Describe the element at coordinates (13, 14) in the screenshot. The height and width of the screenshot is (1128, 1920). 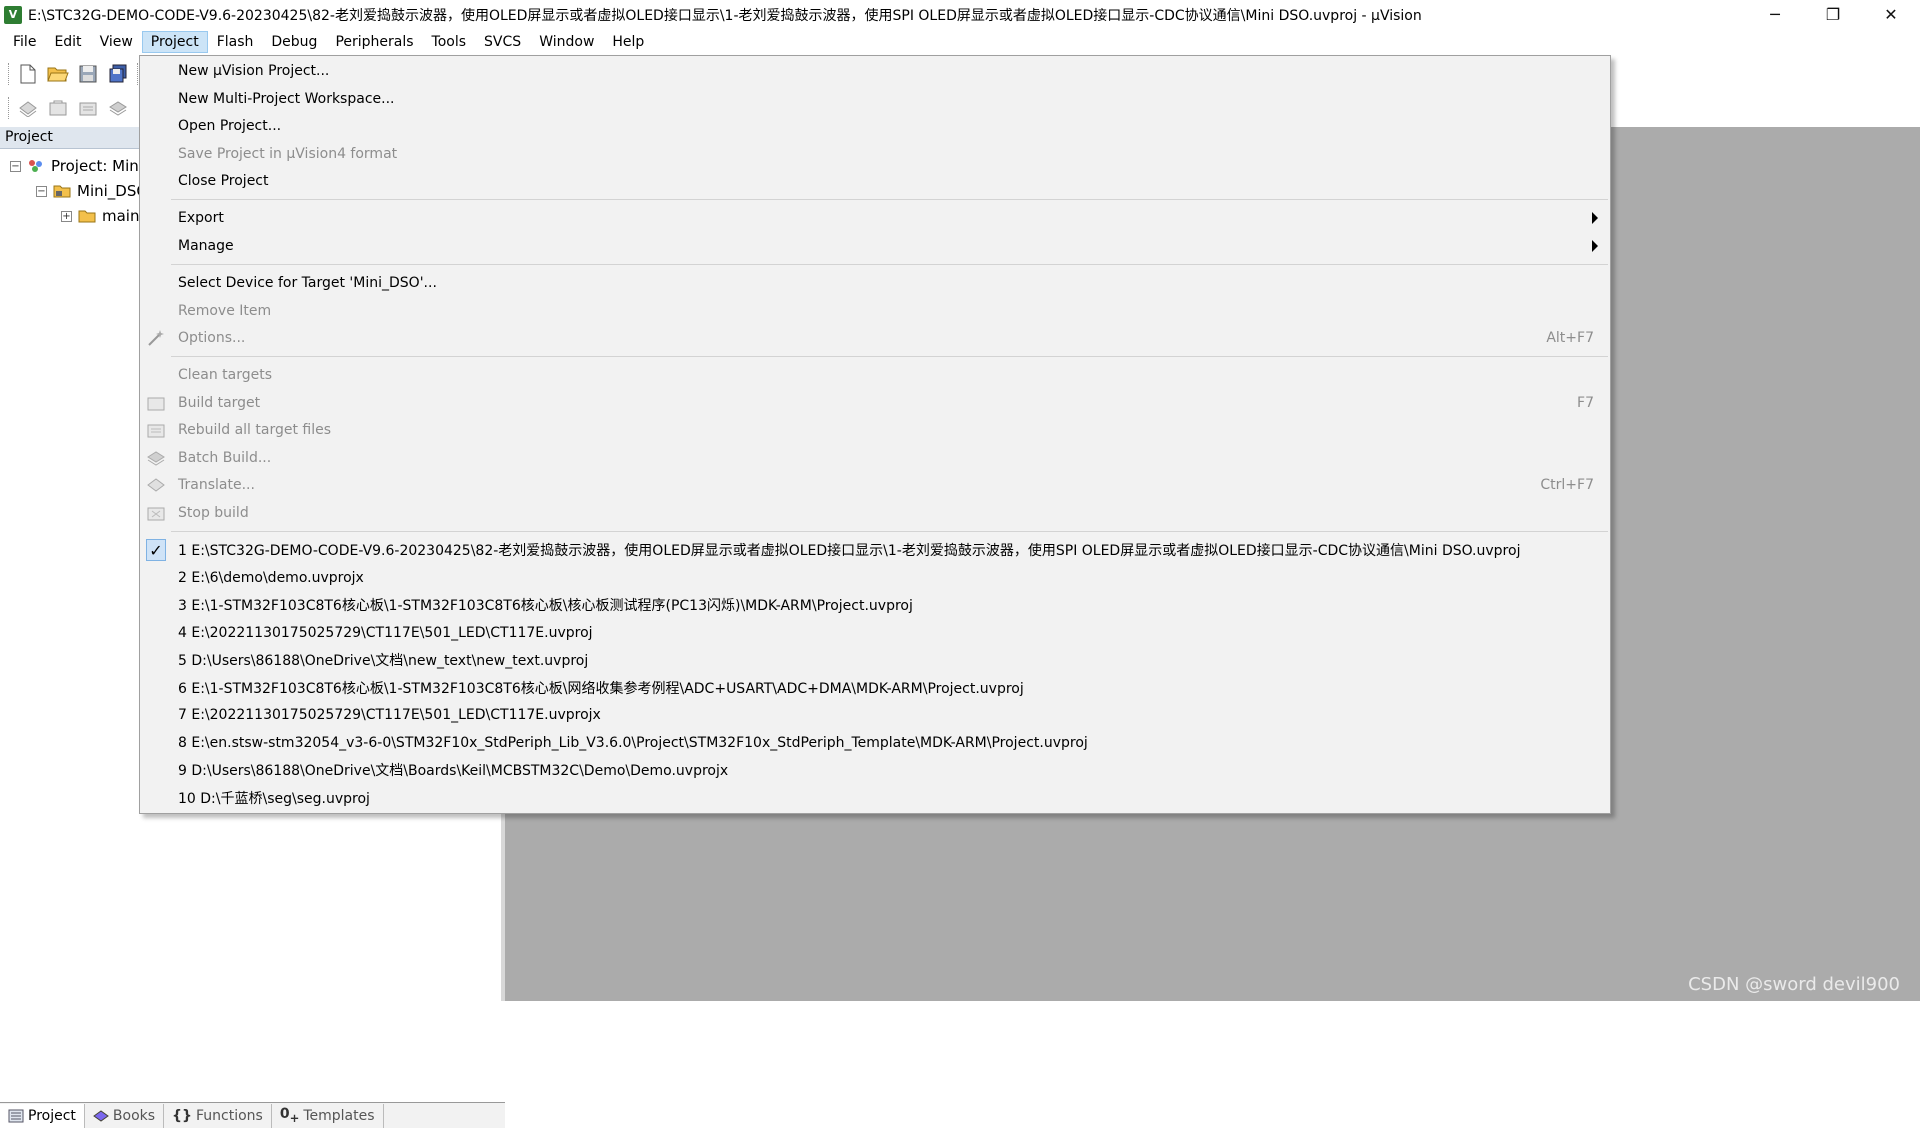
I see `uvision-app-icon: V` at that location.